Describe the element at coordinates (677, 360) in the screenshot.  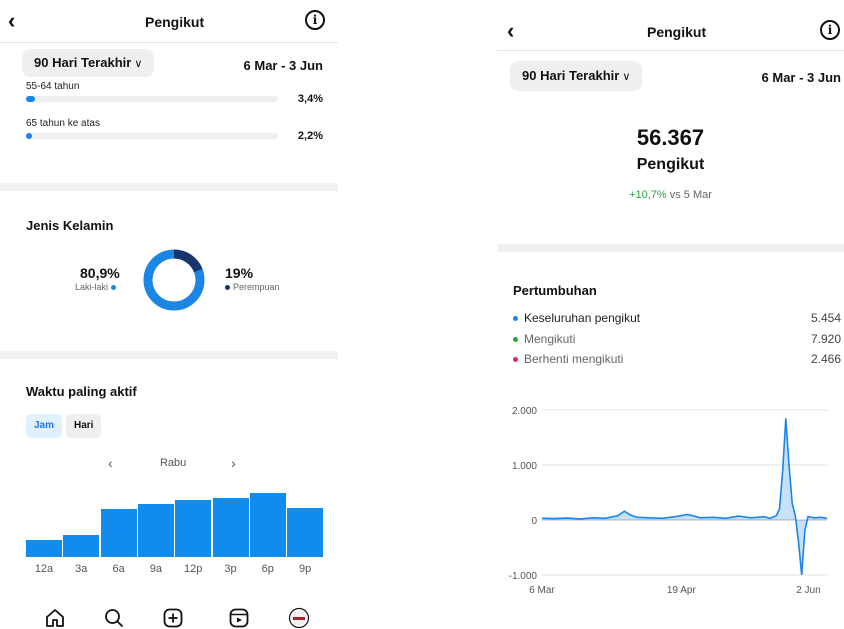
I see `growth-row-unfollows: Berhenti mengikuti 2.466` at that location.